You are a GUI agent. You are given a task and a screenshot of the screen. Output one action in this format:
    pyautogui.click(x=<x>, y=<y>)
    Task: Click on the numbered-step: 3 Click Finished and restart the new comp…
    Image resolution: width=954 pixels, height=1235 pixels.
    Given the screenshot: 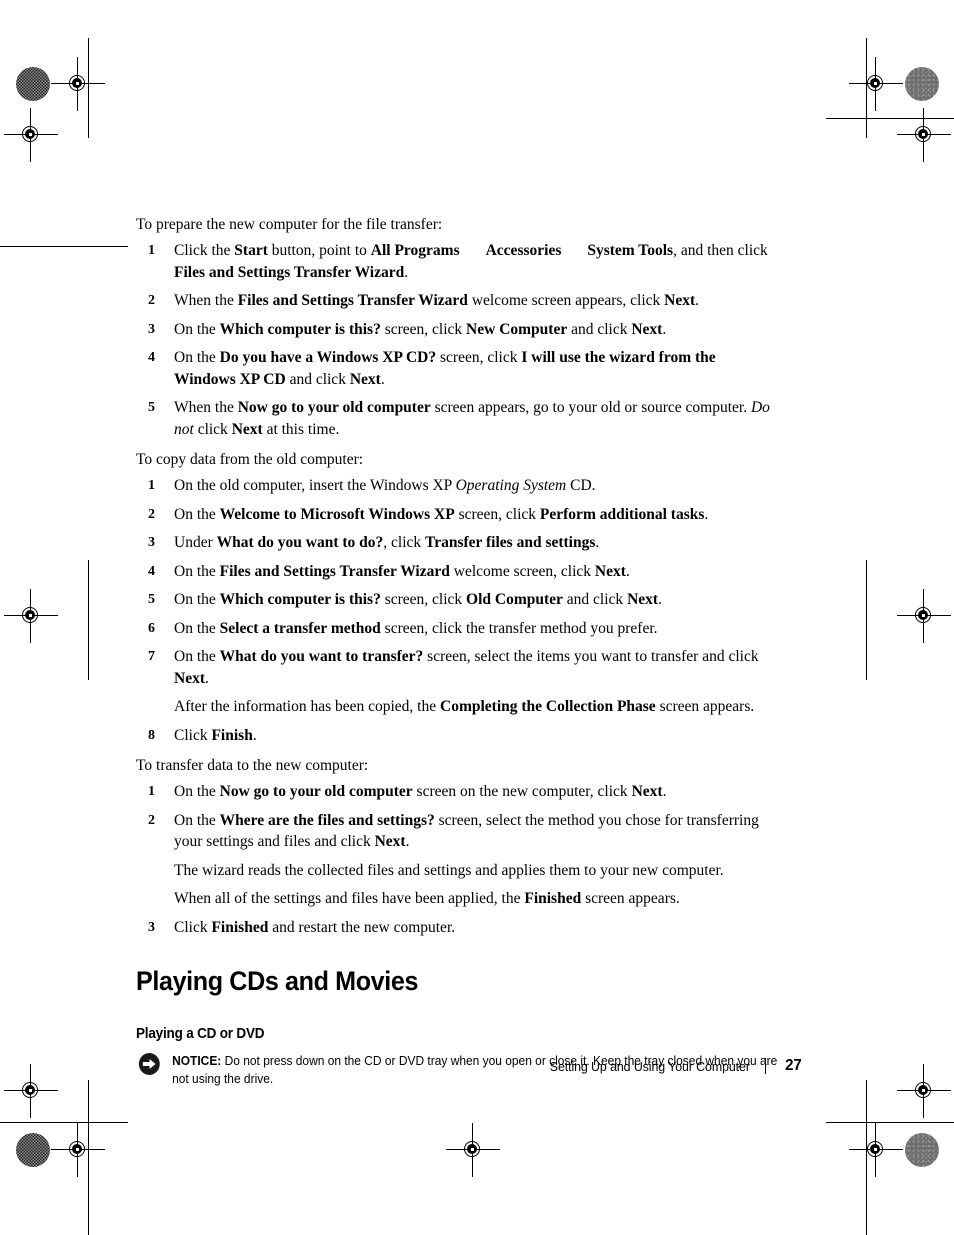 What is the action you would take?
    pyautogui.click(x=456, y=928)
    